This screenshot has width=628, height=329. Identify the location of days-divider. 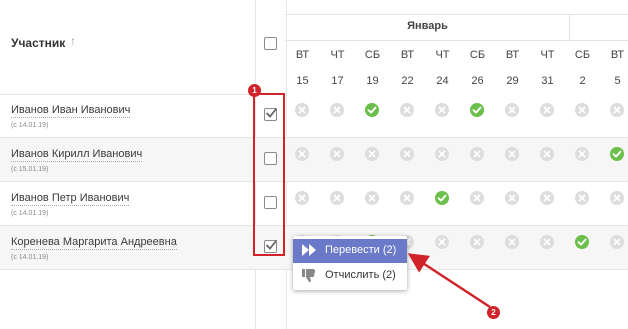
(456, 40).